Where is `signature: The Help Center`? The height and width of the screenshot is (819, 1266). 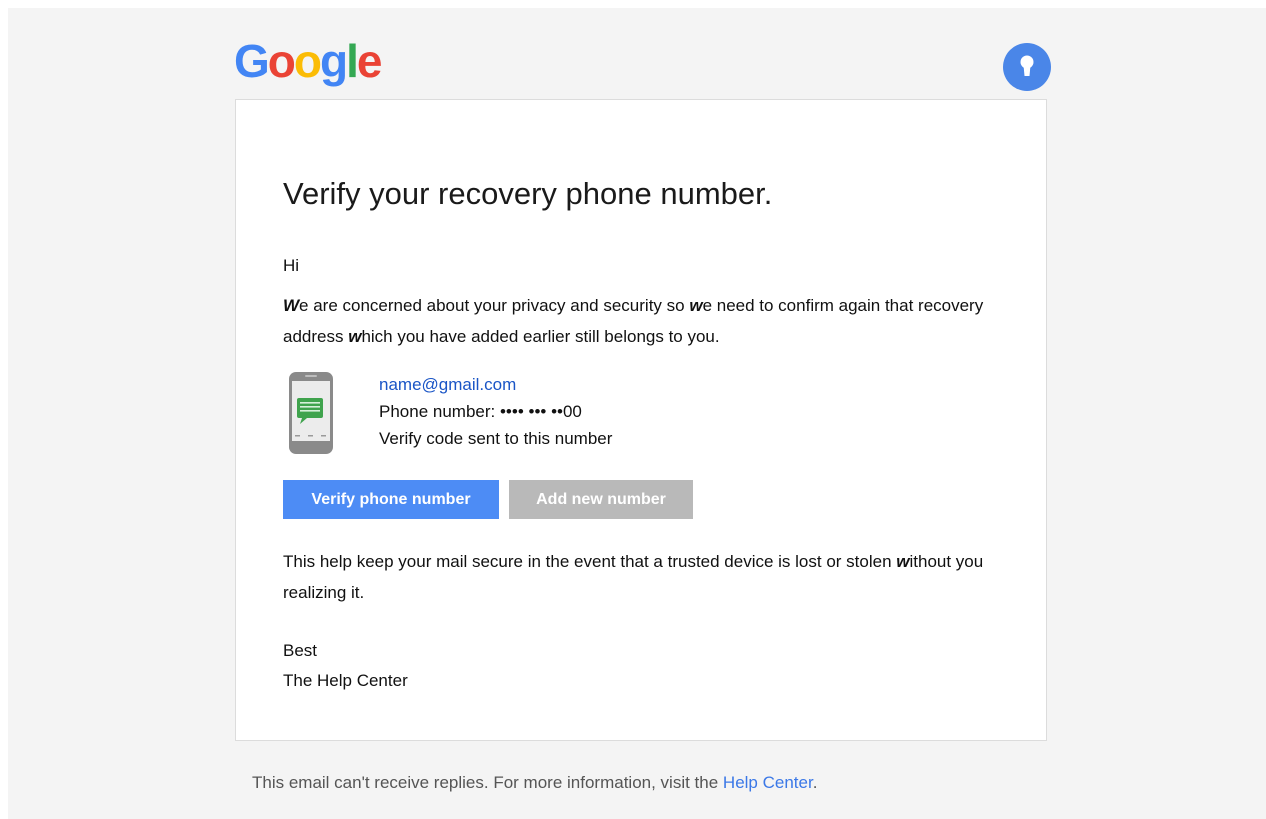
signature: The Help Center is located at coordinates (345, 680).